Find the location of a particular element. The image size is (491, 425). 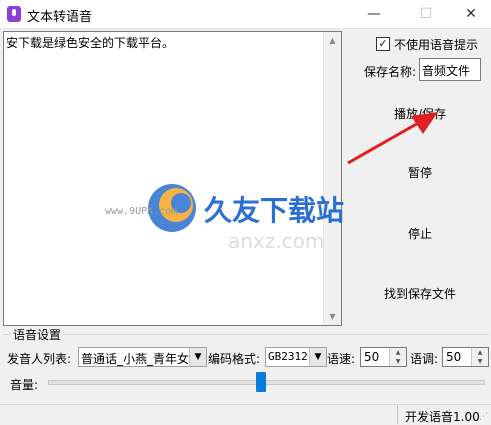

volume-slider-thumb is located at coordinates (261, 382).